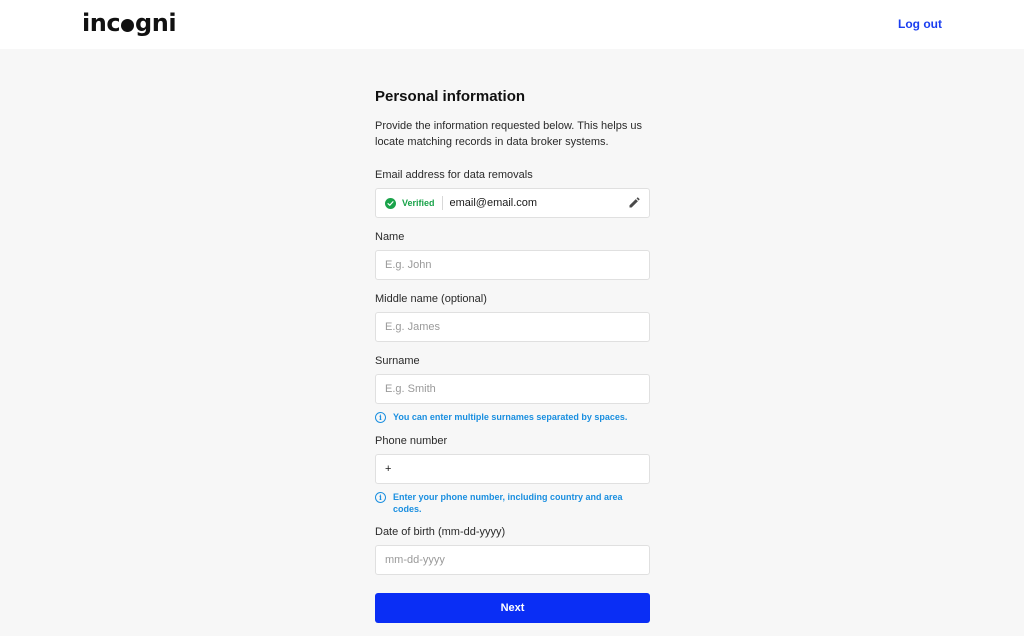 This screenshot has height=636, width=1024. I want to click on next-button: Next, so click(512, 608).